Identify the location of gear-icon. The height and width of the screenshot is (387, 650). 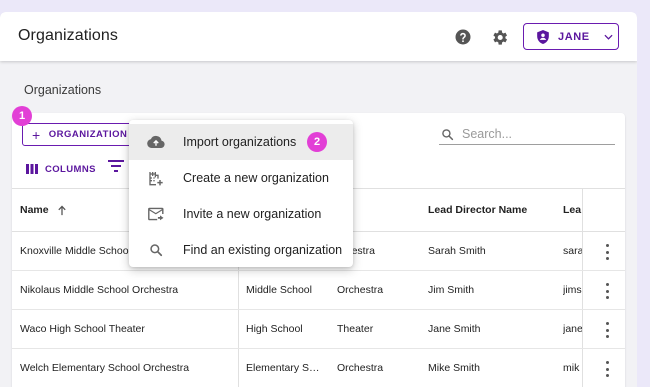
(499, 37).